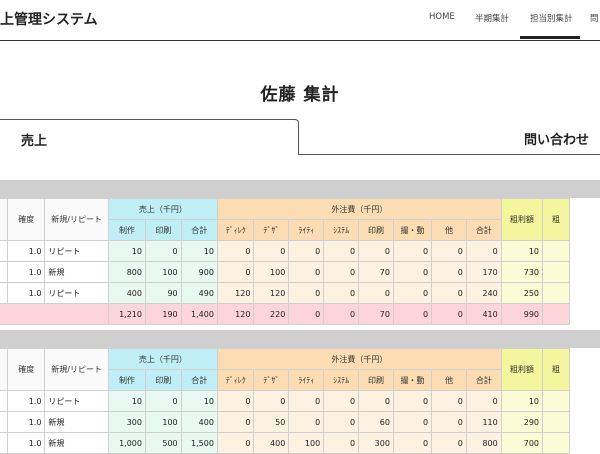 The width and height of the screenshot is (600, 454). I want to click on nav-inquiries: 問, so click(594, 18).